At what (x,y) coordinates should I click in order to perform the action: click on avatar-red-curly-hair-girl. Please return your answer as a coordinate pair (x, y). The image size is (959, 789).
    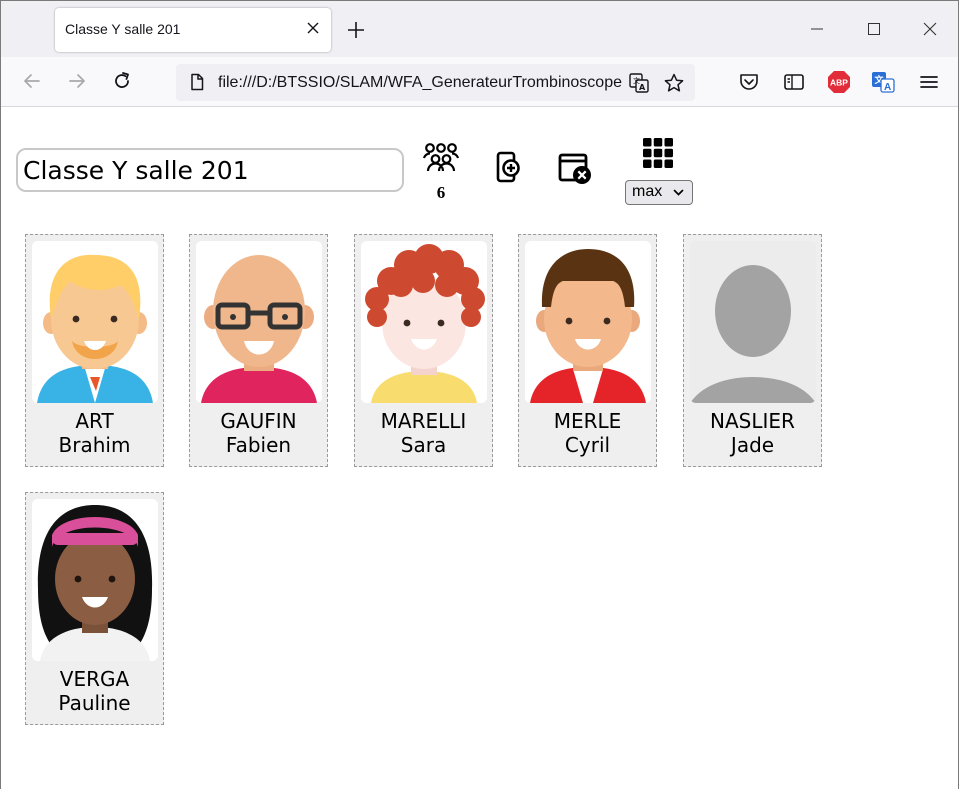
    Looking at the image, I should click on (424, 322).